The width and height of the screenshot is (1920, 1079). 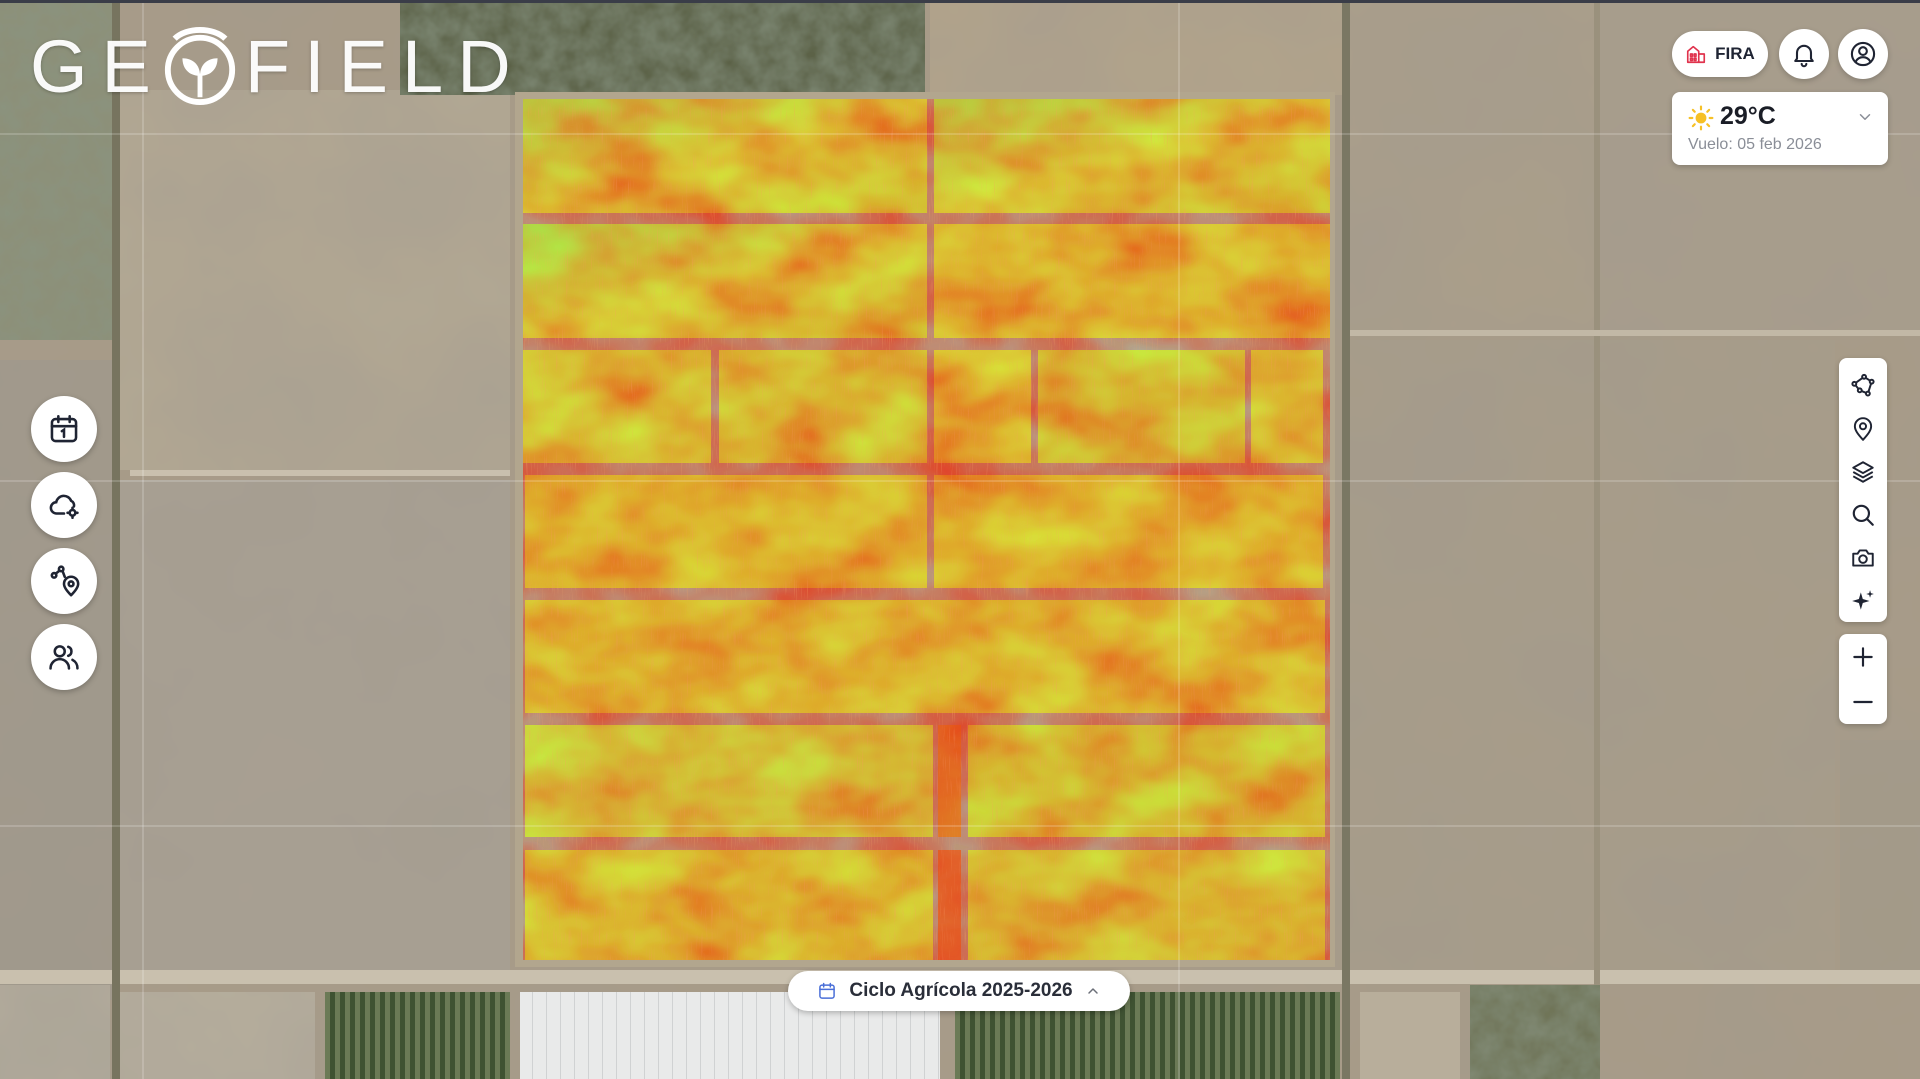 I want to click on calendar-button, so click(x=64, y=429).